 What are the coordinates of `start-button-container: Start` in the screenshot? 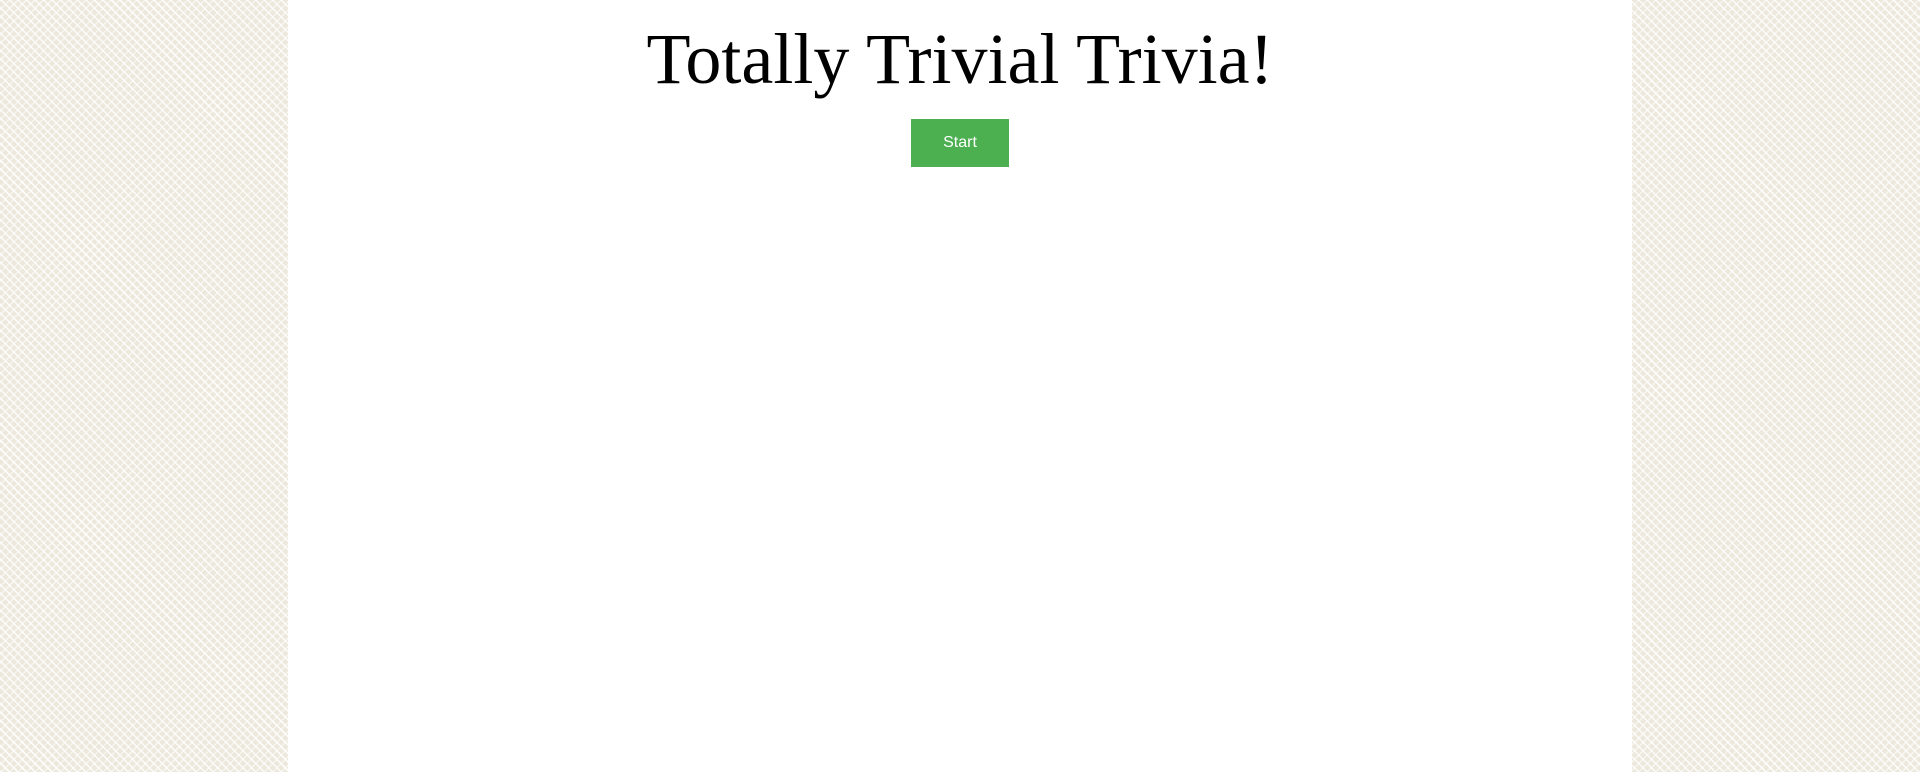 It's located at (960, 143).